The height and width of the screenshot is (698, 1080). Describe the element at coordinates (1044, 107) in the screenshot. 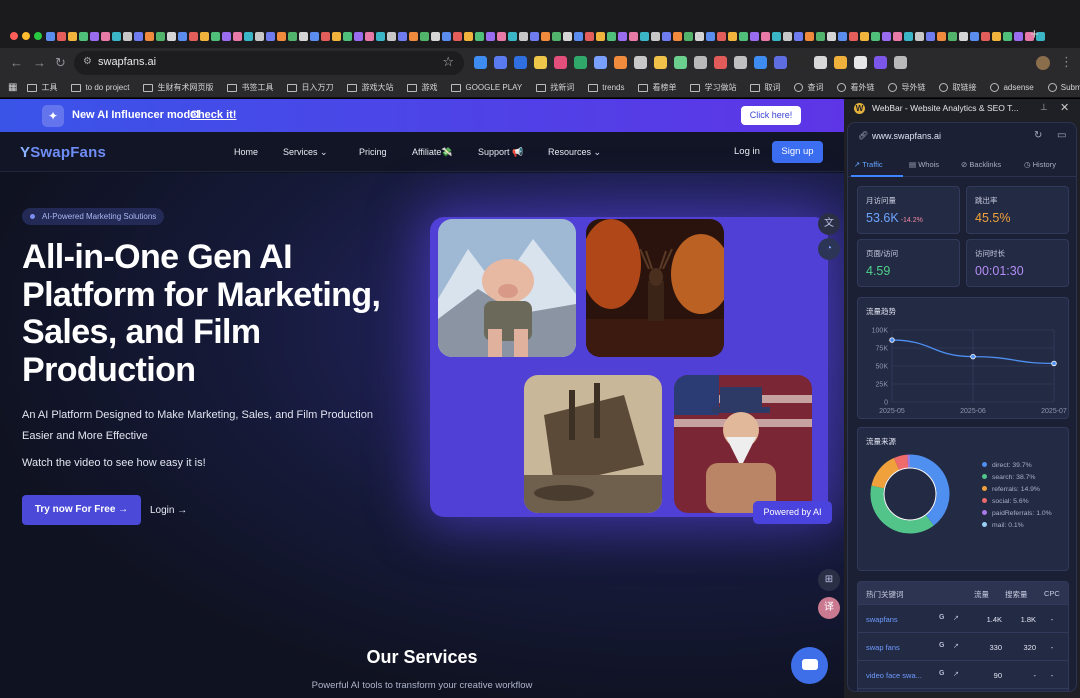

I see `pin-icon: ⊥` at that location.